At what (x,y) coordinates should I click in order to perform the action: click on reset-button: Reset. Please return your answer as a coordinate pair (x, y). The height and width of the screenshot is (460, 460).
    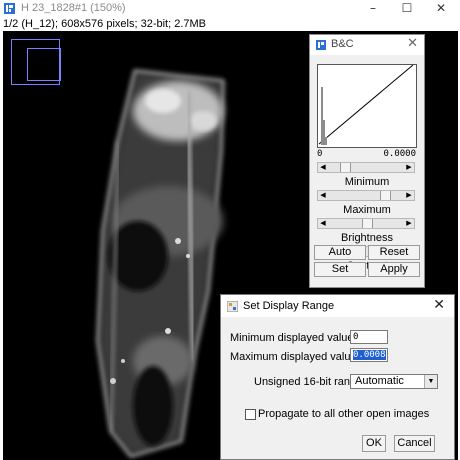
    Looking at the image, I should click on (394, 252).